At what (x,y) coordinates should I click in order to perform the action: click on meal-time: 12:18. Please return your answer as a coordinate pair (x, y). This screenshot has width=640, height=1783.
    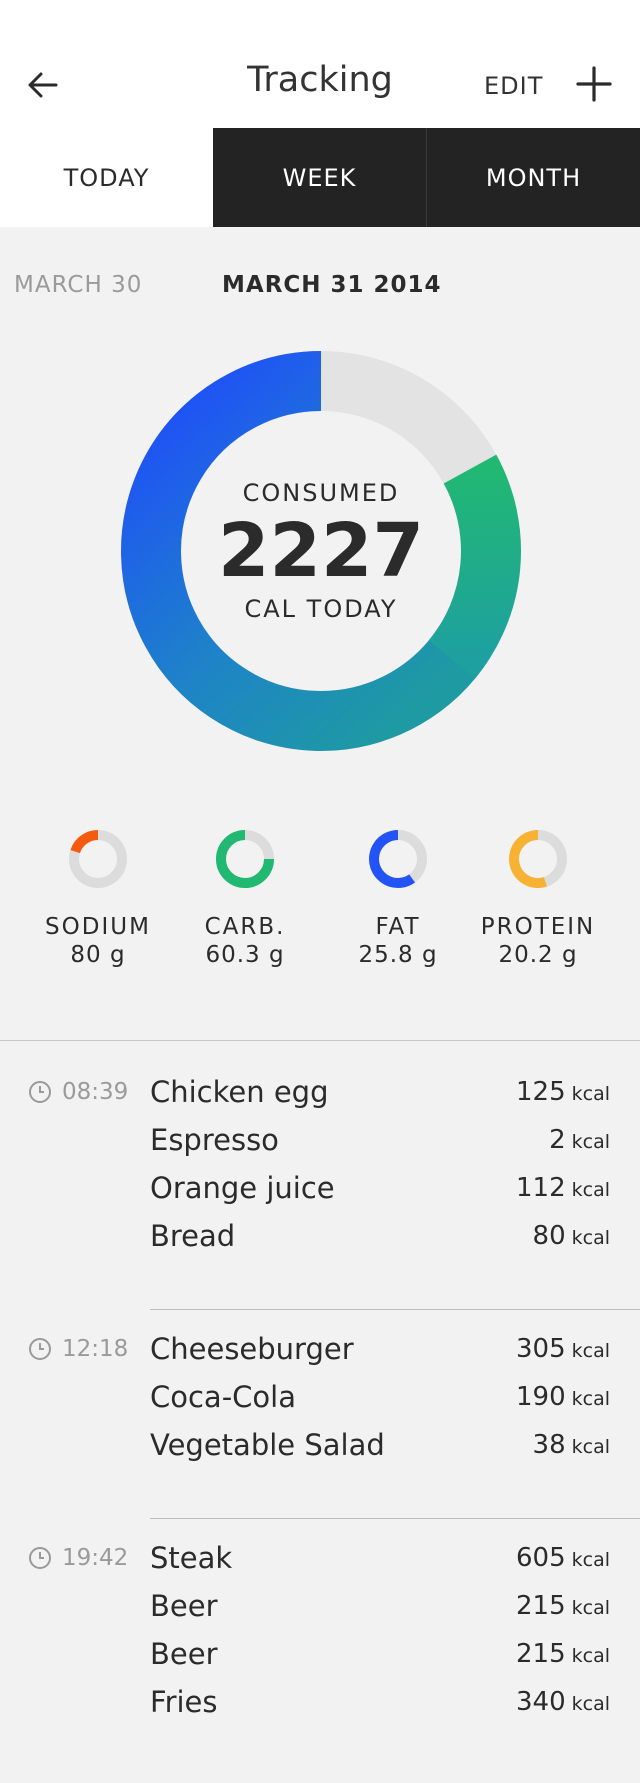
    Looking at the image, I should click on (78, 1349).